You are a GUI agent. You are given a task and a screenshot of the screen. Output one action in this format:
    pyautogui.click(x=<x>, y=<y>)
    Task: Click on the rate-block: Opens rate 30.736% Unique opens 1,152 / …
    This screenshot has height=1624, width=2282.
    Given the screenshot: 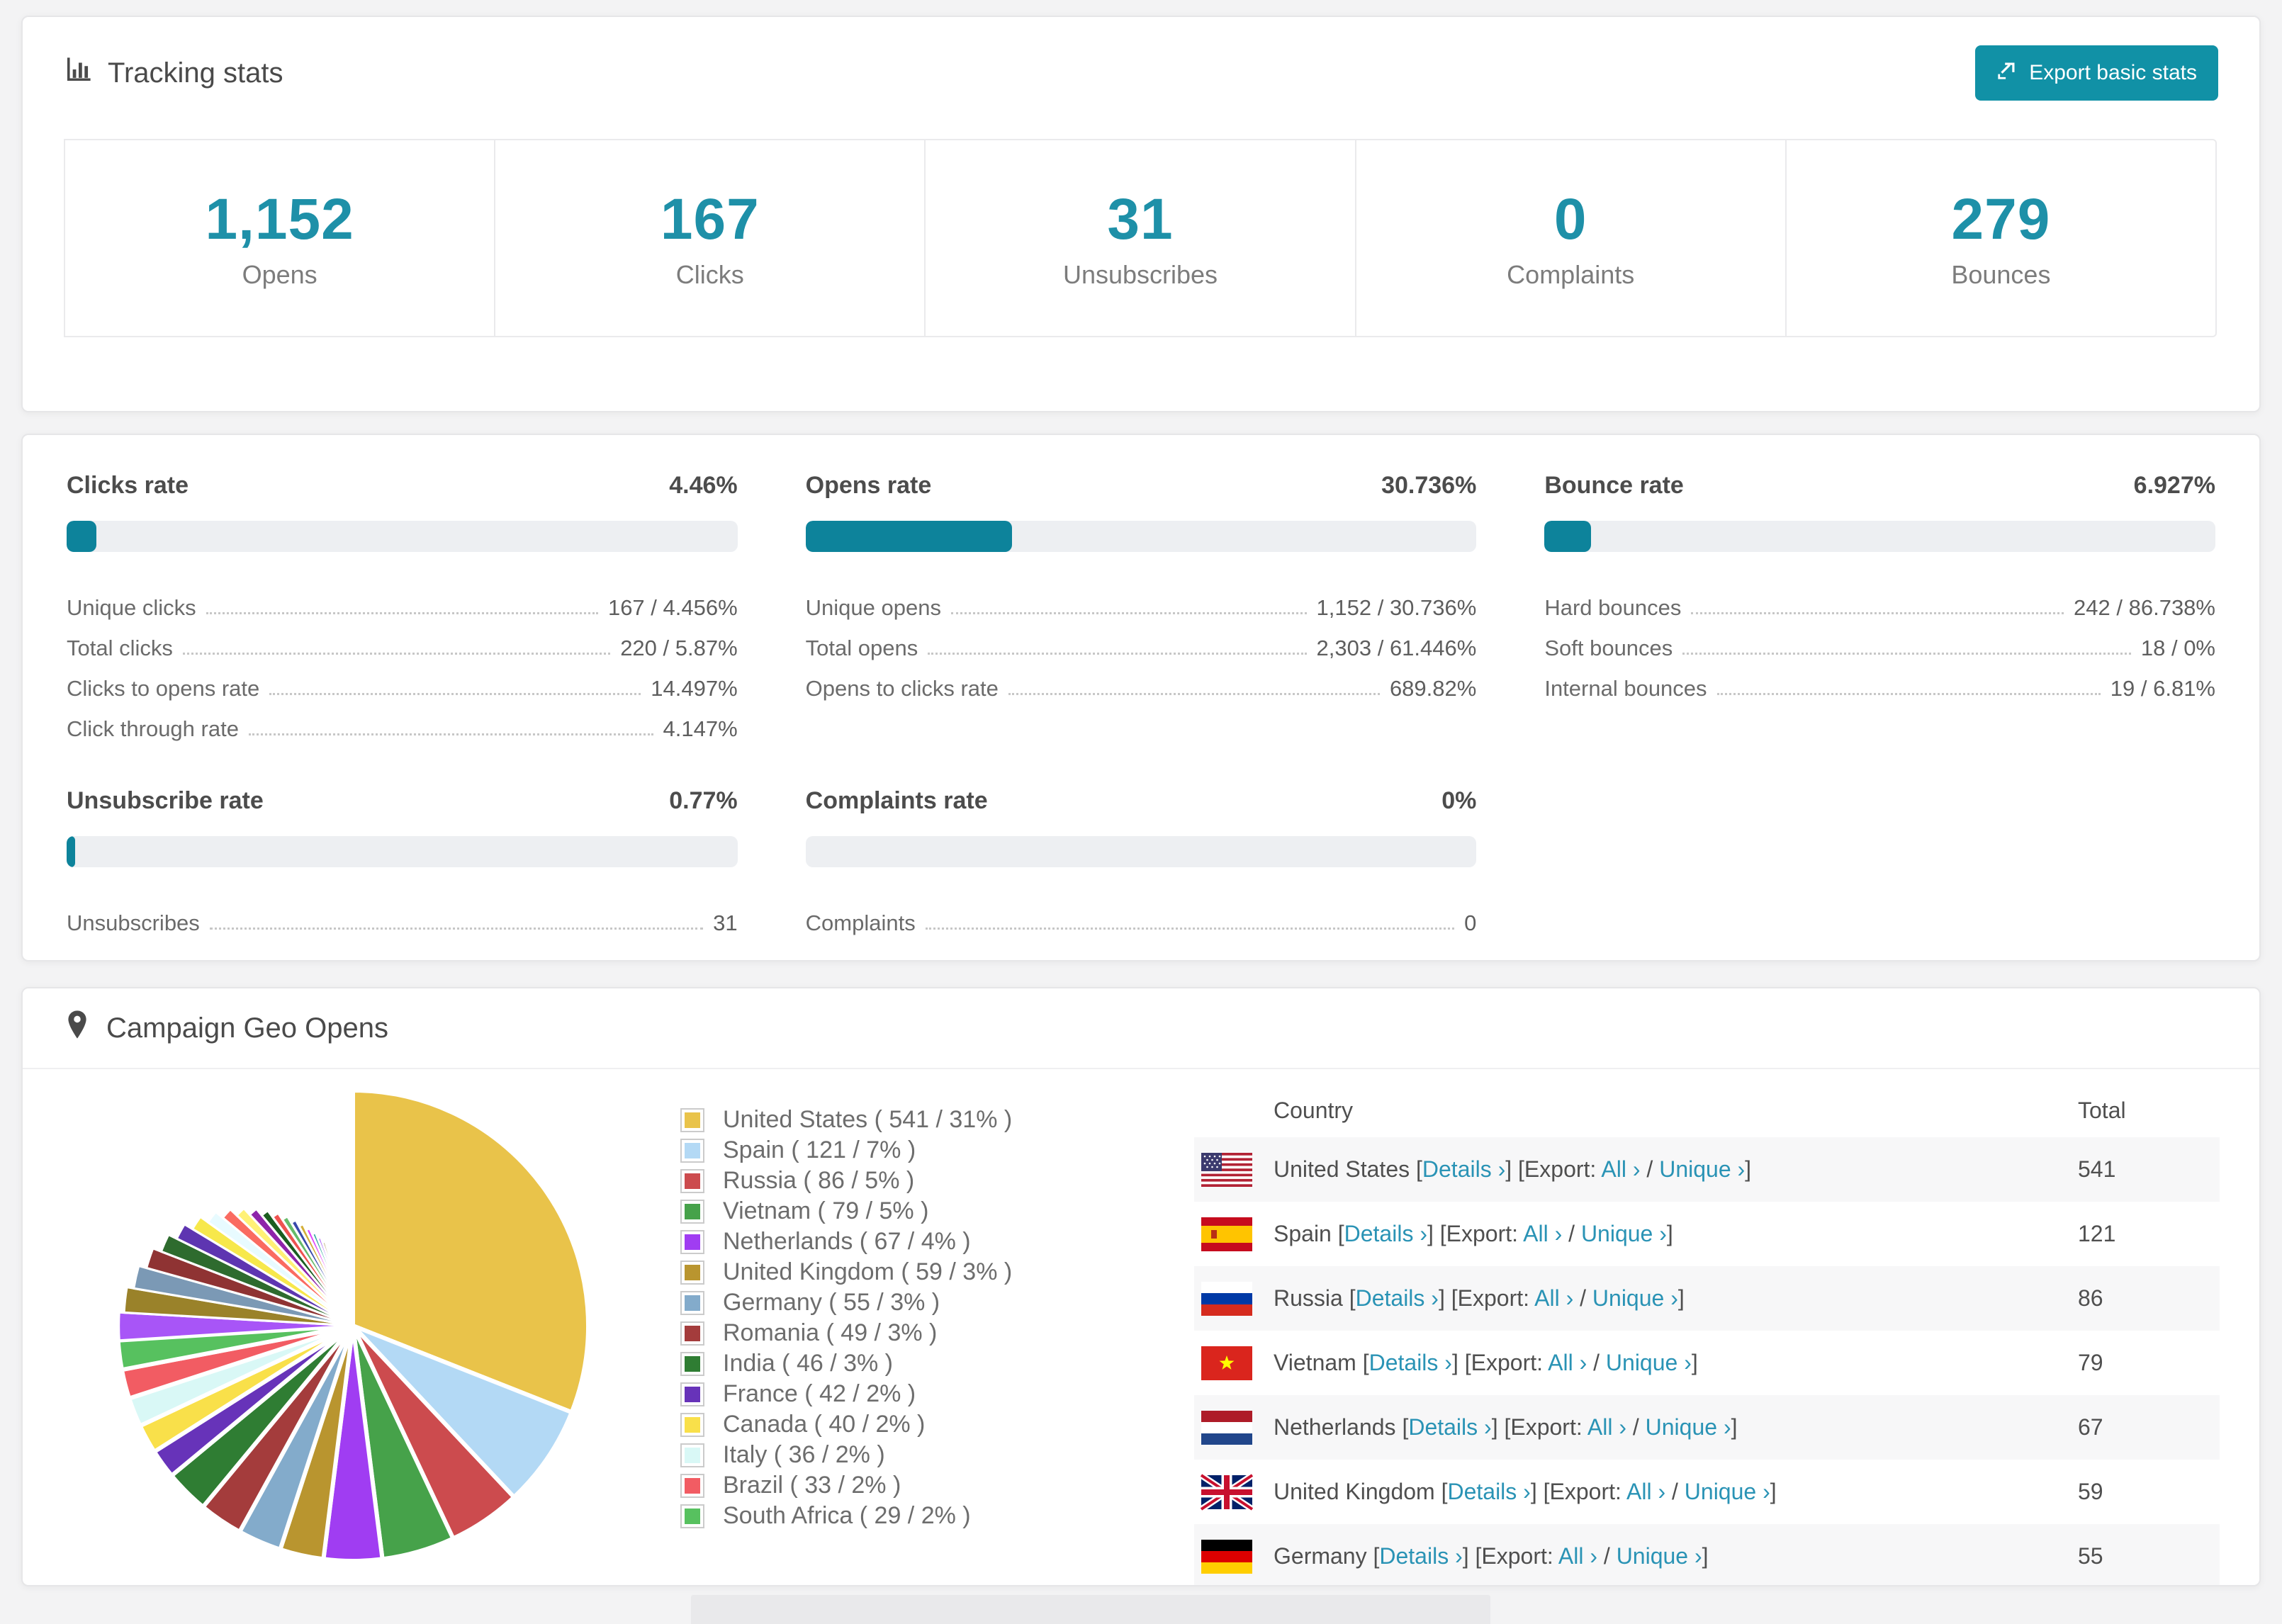 What is the action you would take?
    pyautogui.click(x=1141, y=607)
    